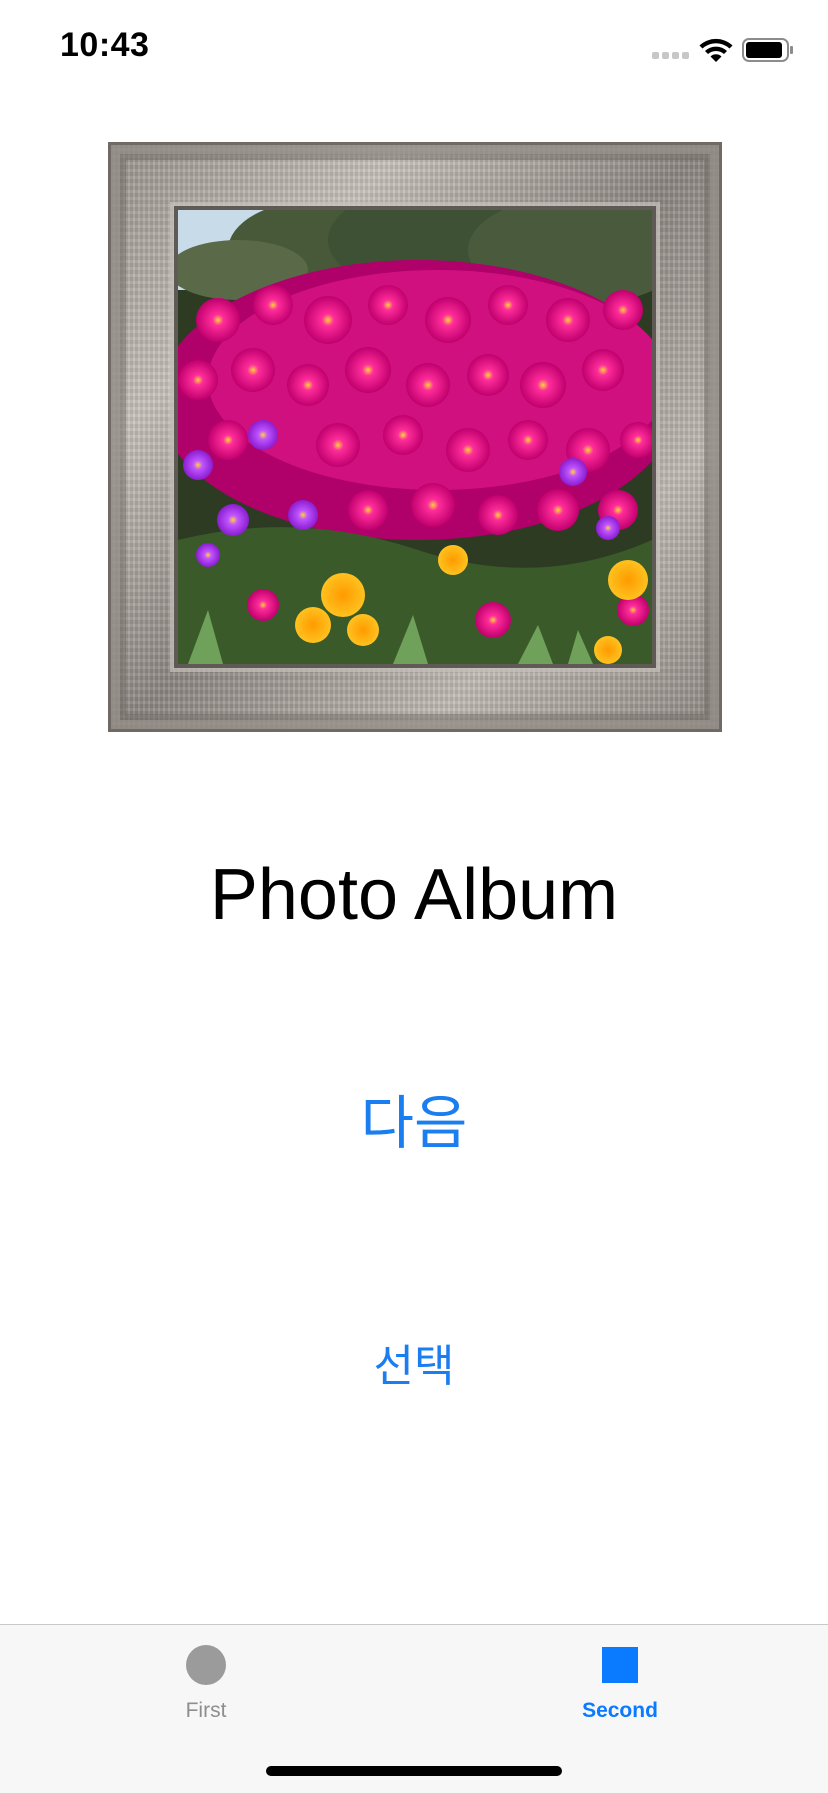  What do you see at coordinates (414, 1362) in the screenshot?
I see `select-button: 선택` at bounding box center [414, 1362].